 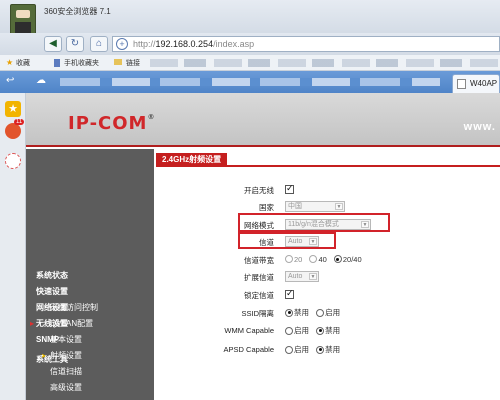 What do you see at coordinates (19, 122) in the screenshot?
I see `notification-badge: 11` at bounding box center [19, 122].